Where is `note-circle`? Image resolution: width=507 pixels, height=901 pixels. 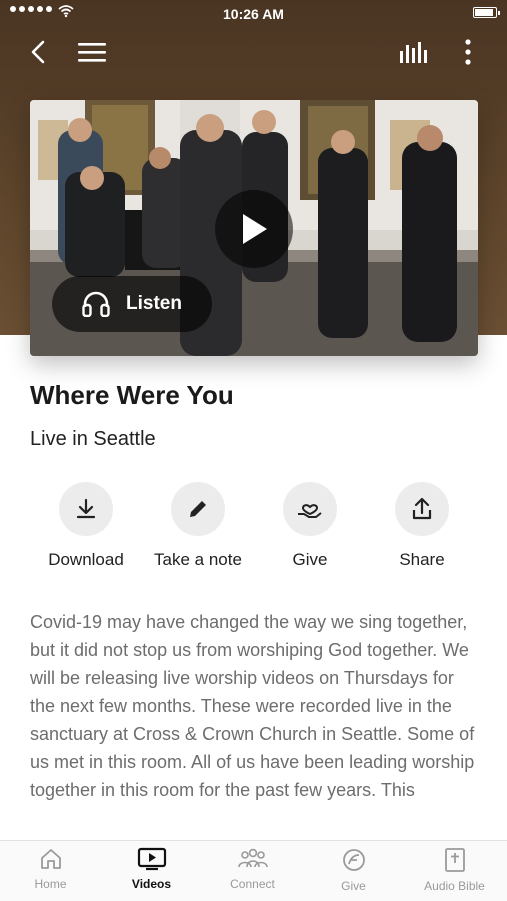
note-circle is located at coordinates (198, 509).